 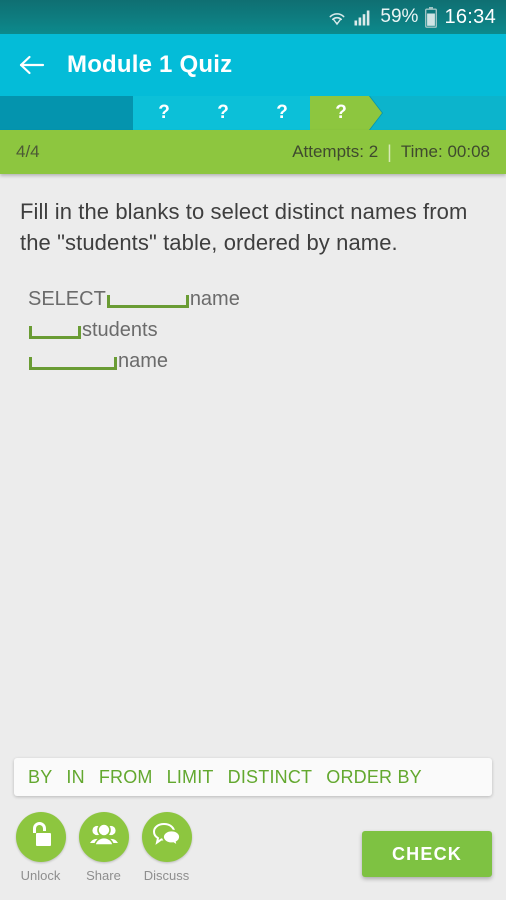 I want to click on quiz-meta: Attempts: 2 | Time: 00:08, so click(x=391, y=152).